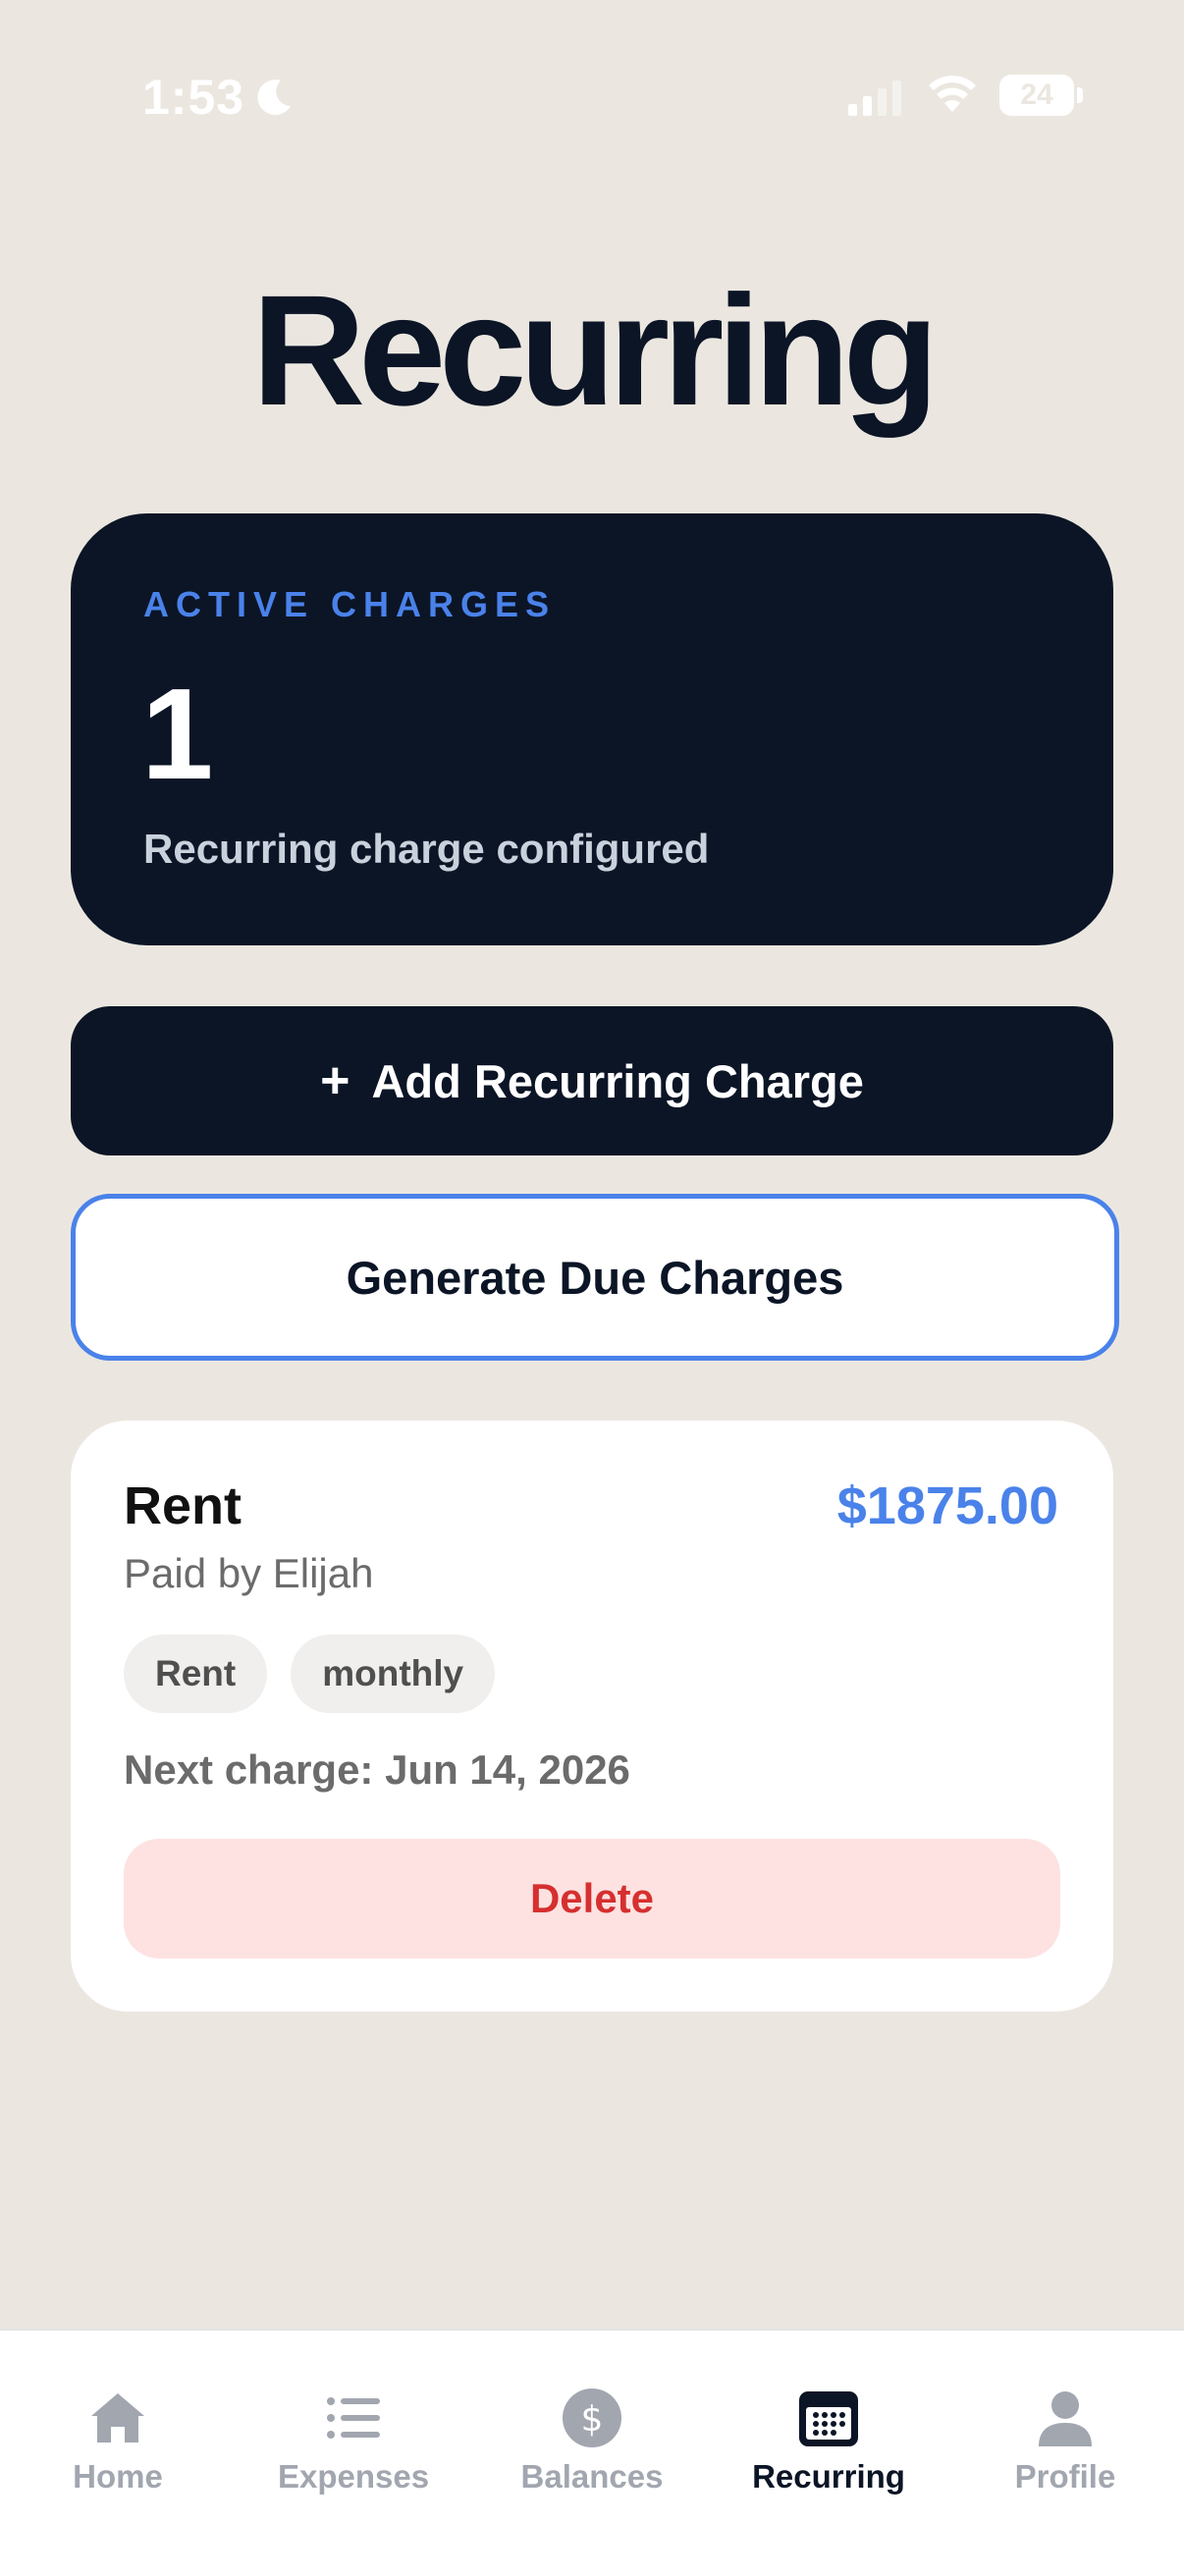  I want to click on wifi-icon, so click(952, 94).